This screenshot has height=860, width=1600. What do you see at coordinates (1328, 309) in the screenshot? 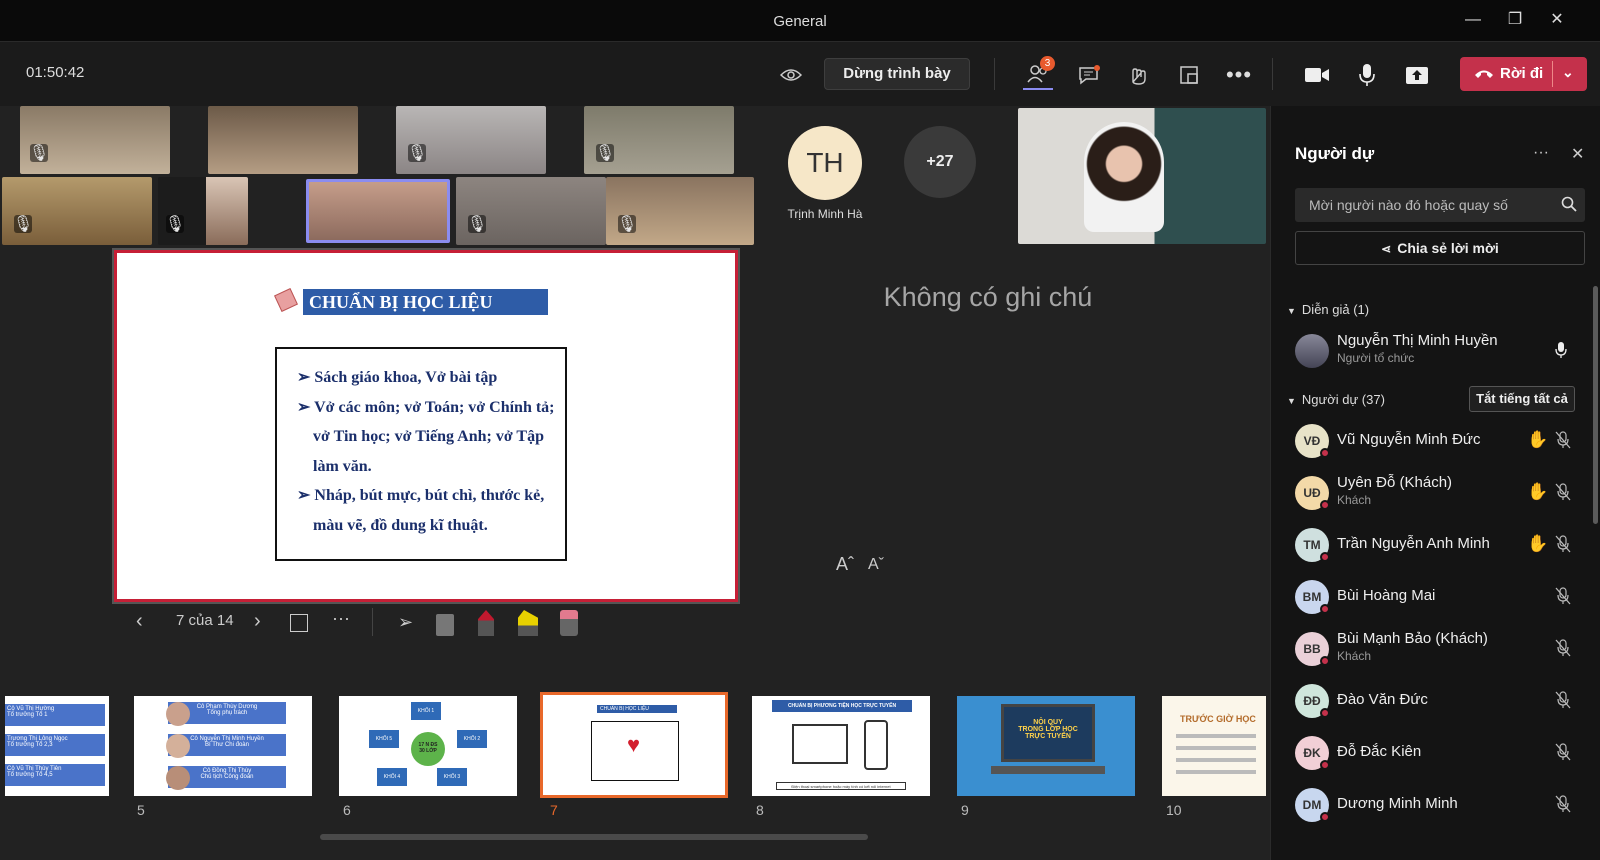
I see `presenters-section-header: ▼ Diễn giả (1)` at bounding box center [1328, 309].